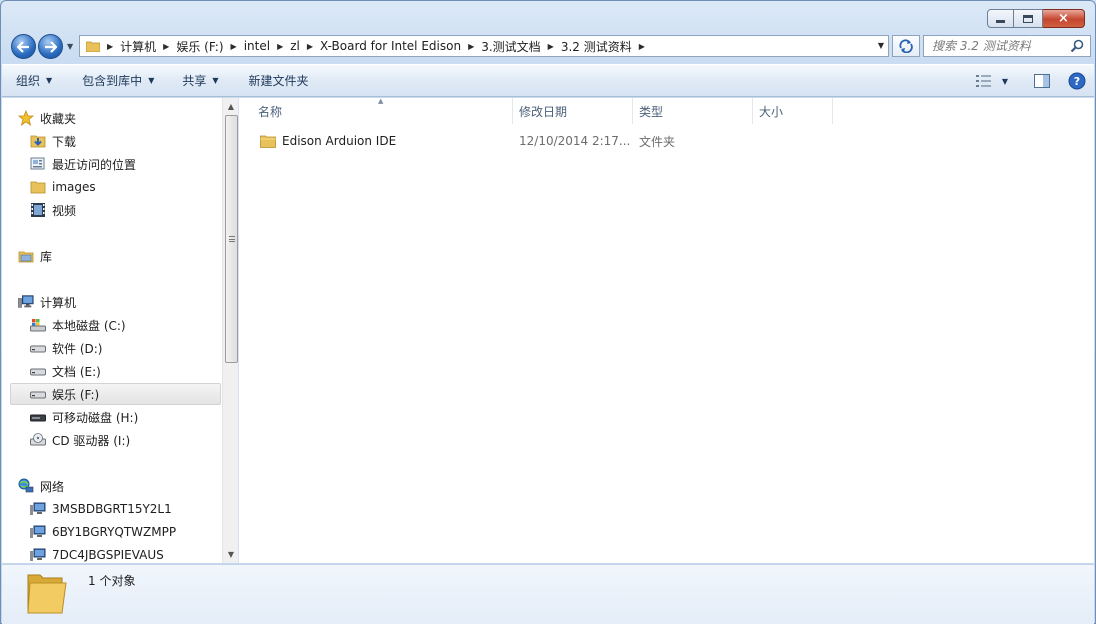  What do you see at coordinates (573, 111) in the screenshot?
I see `column-header-date: 修改日期` at bounding box center [573, 111].